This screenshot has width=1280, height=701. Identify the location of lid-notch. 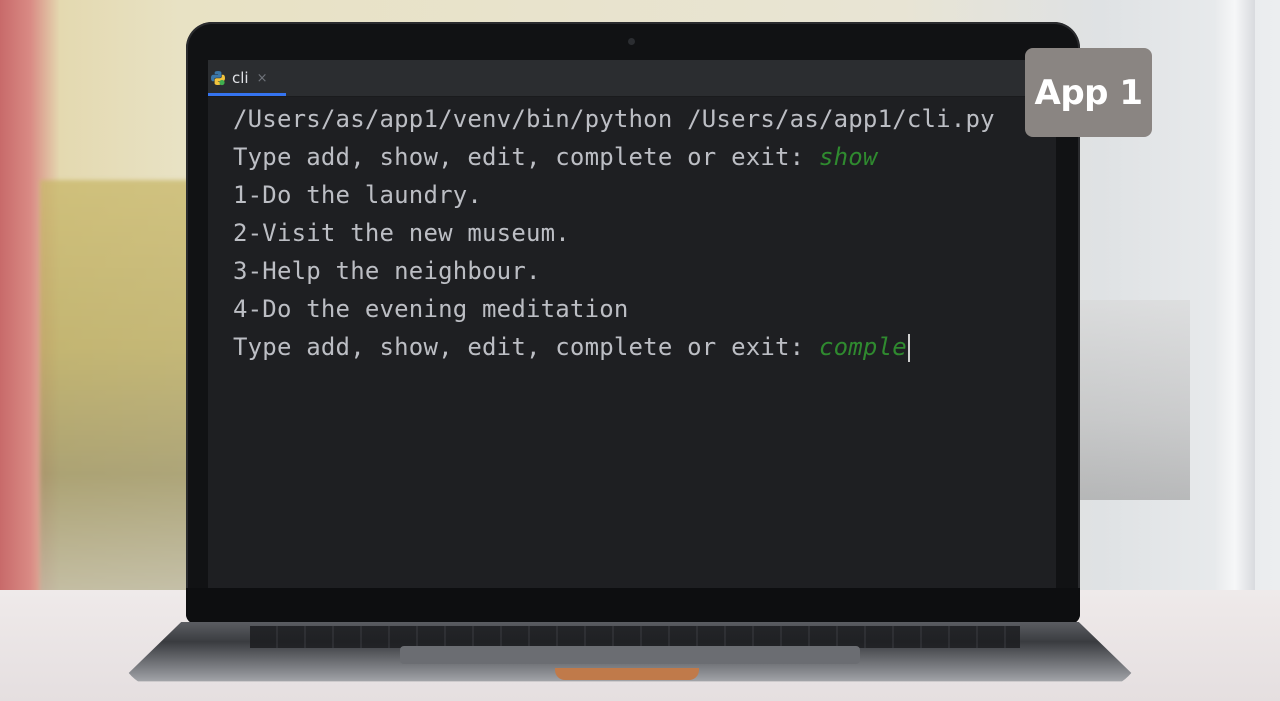
(627, 674).